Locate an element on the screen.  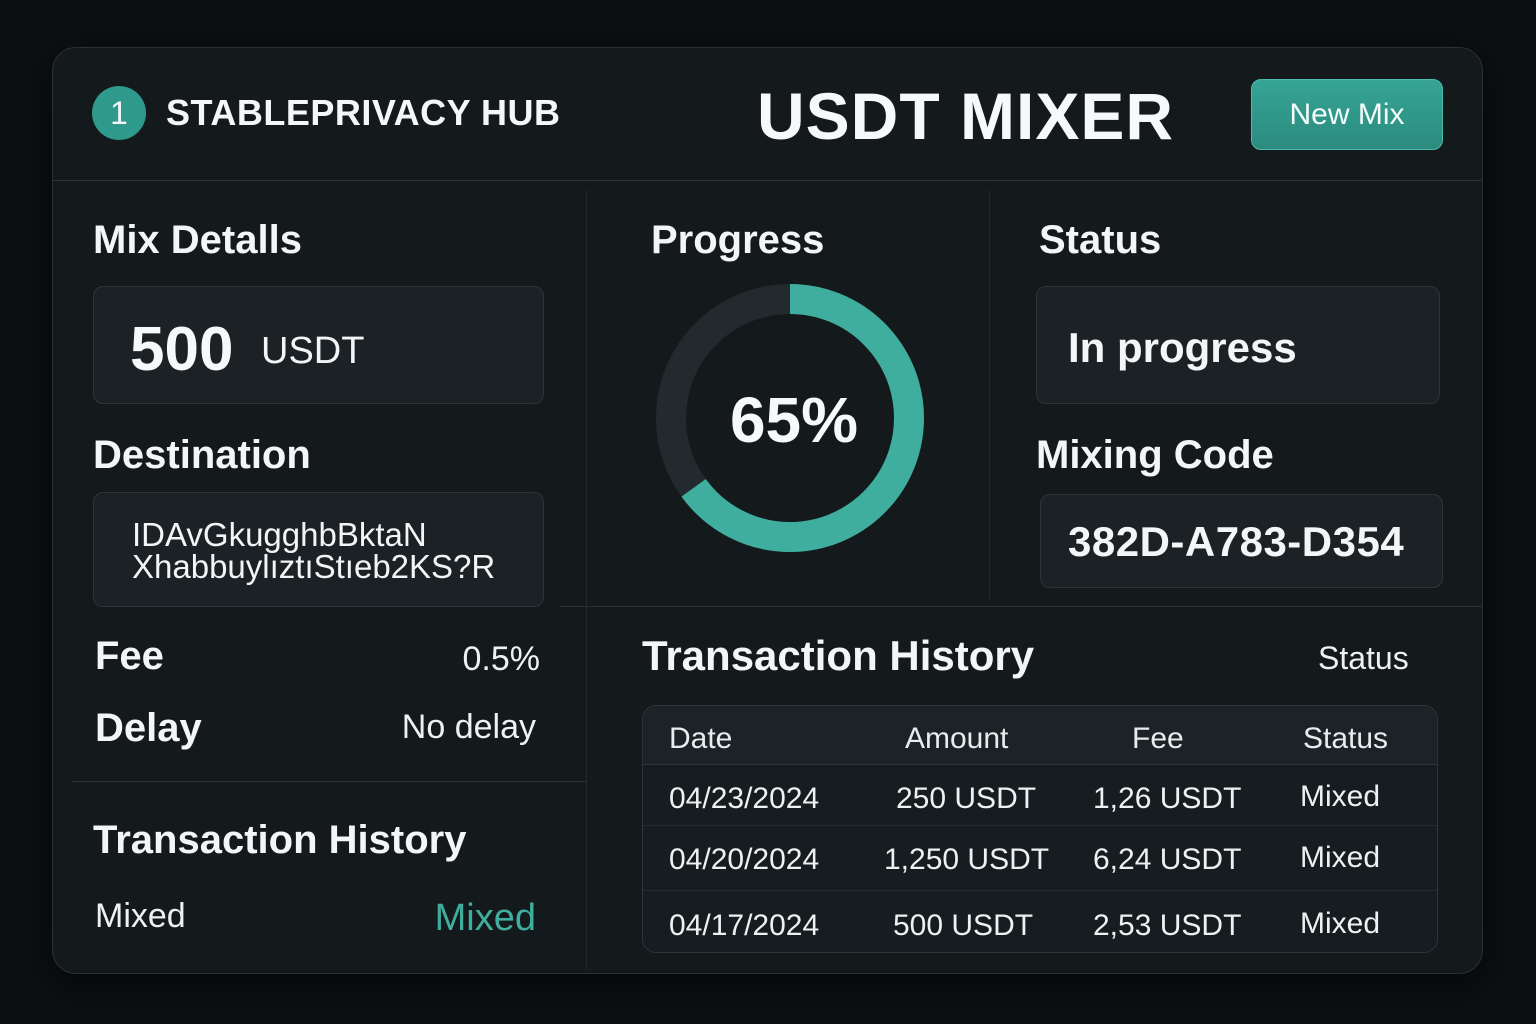
transaction-history-heading: Transaction History is located at coordinates (838, 655).